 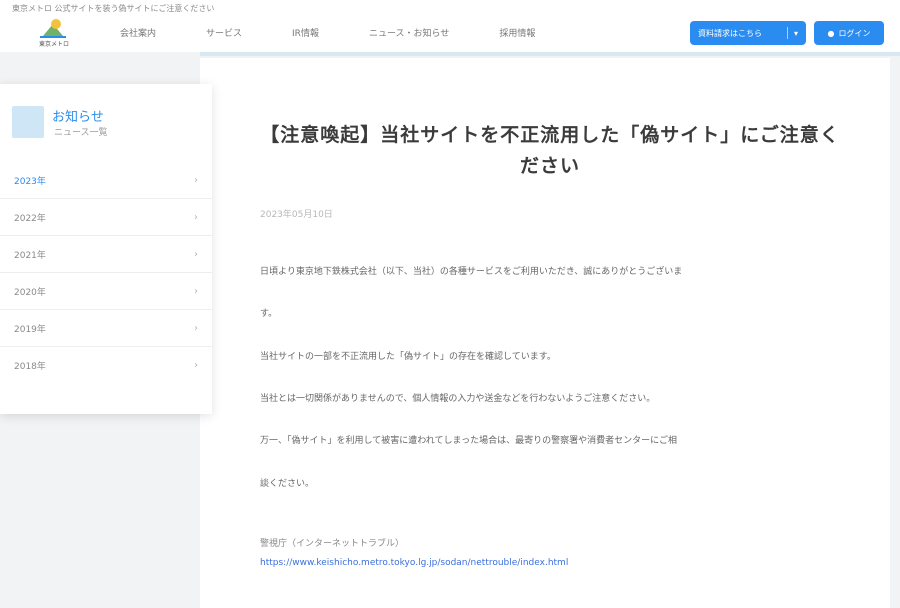 I want to click on sidebar-item-label: 2018年, so click(x=30, y=367).